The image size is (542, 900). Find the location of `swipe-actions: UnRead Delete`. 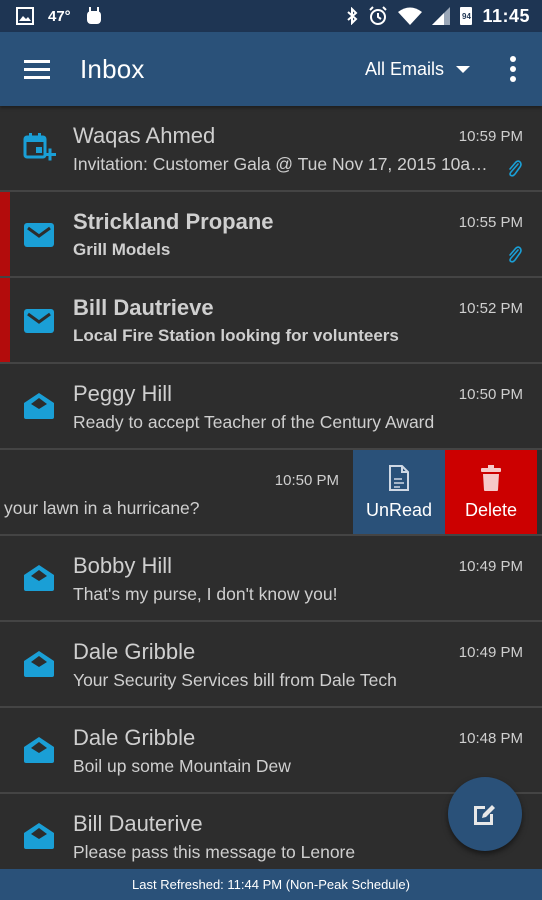

swipe-actions: UnRead Delete is located at coordinates (445, 492).